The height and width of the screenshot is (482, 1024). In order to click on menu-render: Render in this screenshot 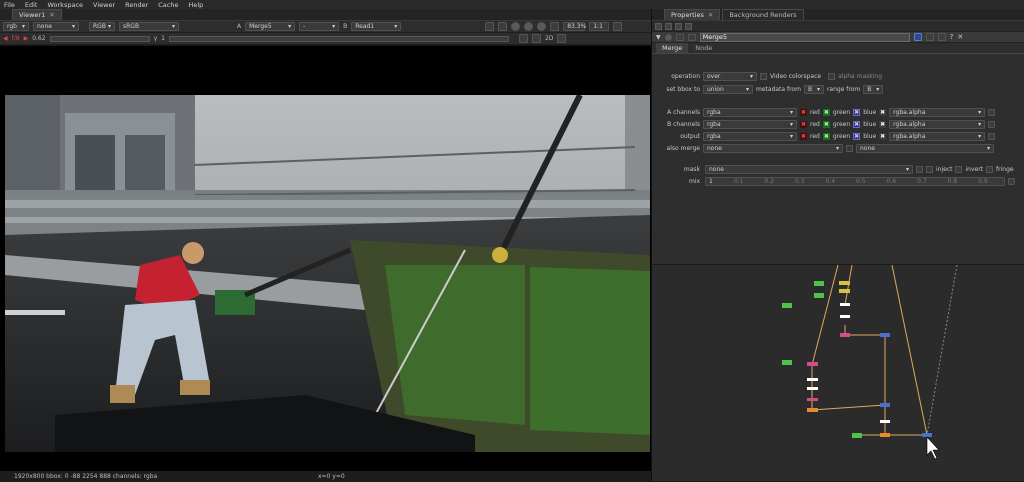, I will do `click(136, 5)`.